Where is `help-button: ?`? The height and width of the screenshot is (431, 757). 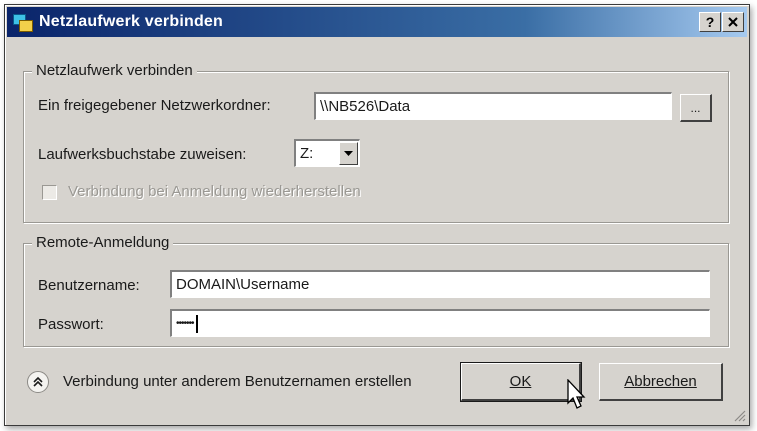 help-button: ? is located at coordinates (710, 22).